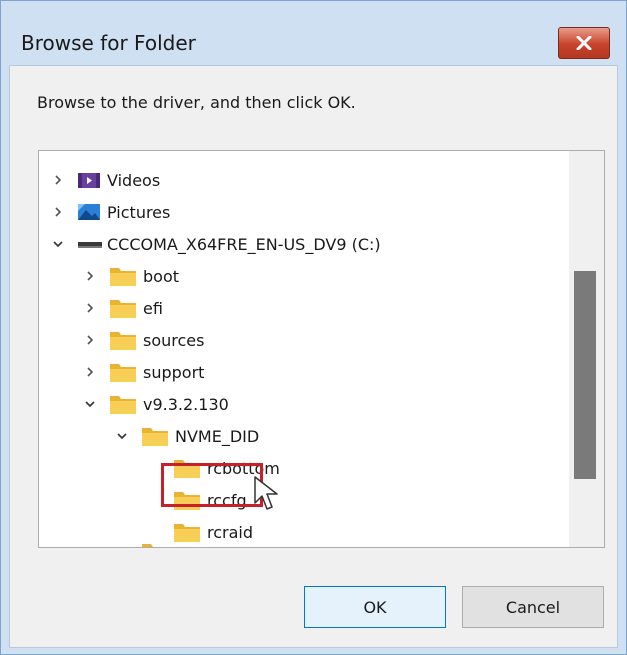  I want to click on tree-item-drive-c: CCCOMA_X64FRE_EN-US_DV9 (C:), so click(216, 244).